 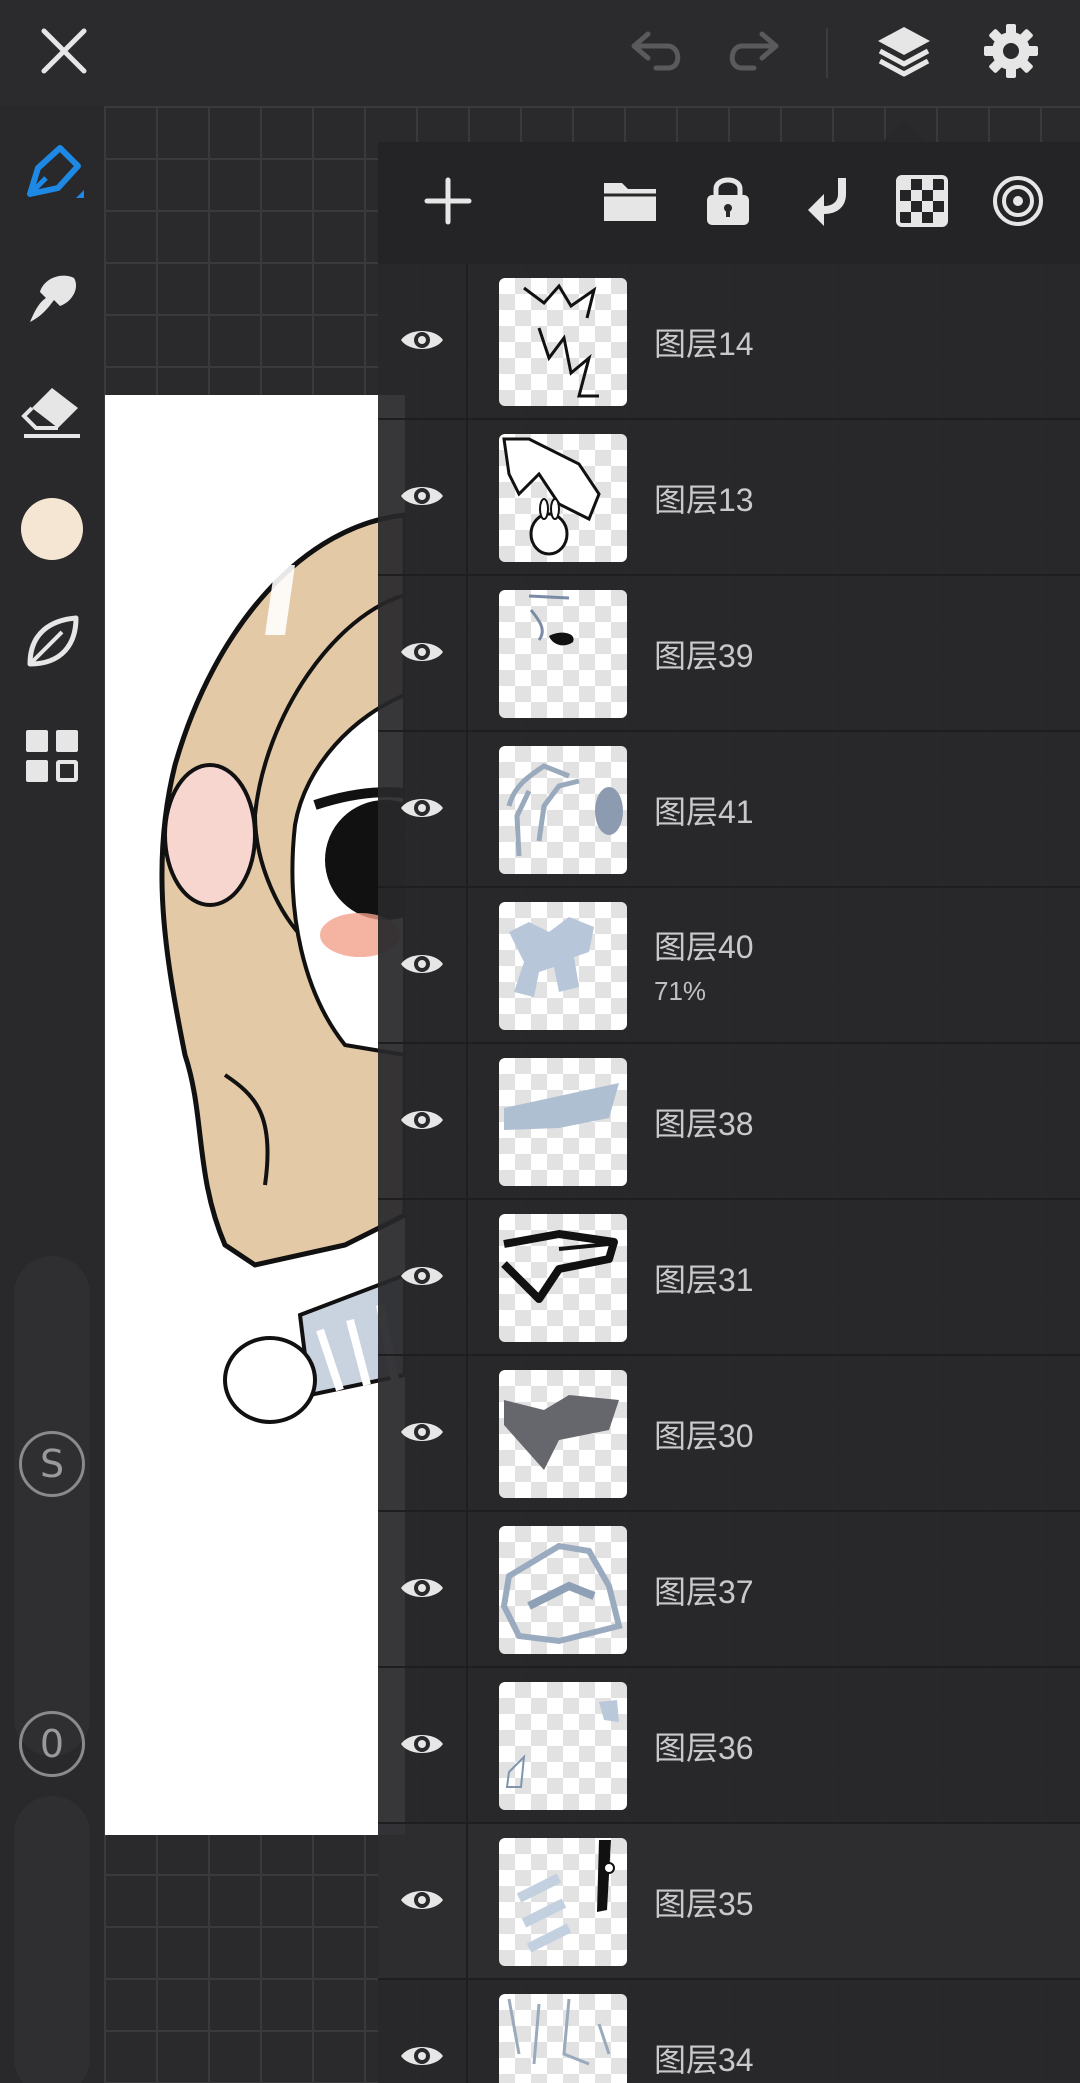 I want to click on layer-row: 图层31, so click(x=729, y=1278).